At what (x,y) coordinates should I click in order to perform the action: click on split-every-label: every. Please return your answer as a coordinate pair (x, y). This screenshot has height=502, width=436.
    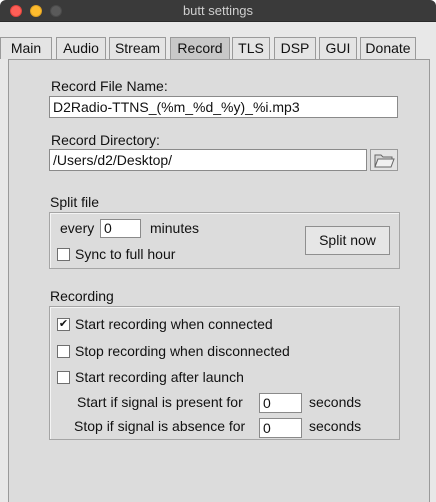
    Looking at the image, I should click on (77, 228).